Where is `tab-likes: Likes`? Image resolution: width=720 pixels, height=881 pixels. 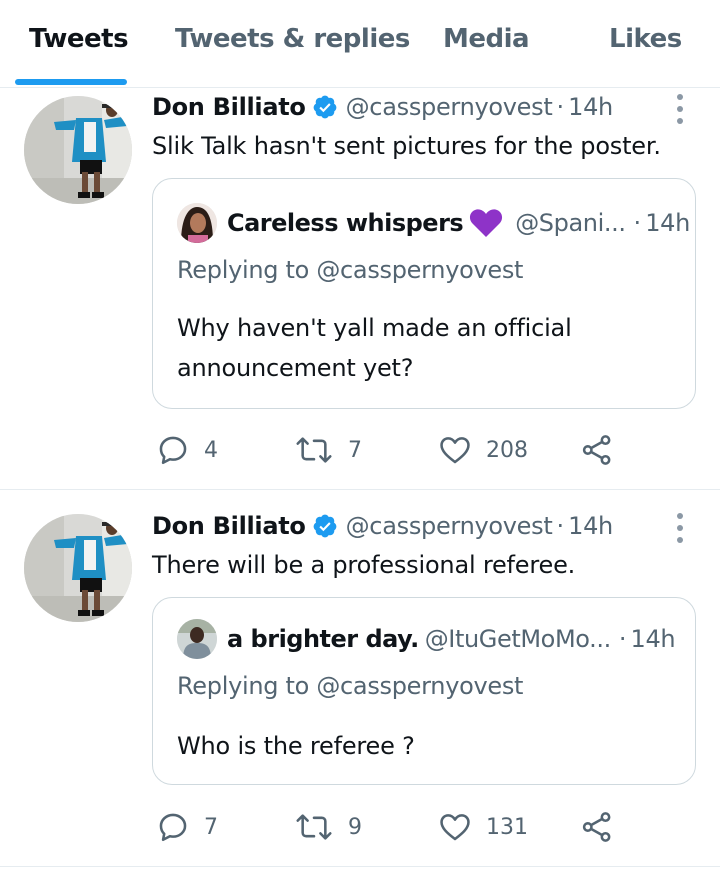 tab-likes: Likes is located at coordinates (645, 39).